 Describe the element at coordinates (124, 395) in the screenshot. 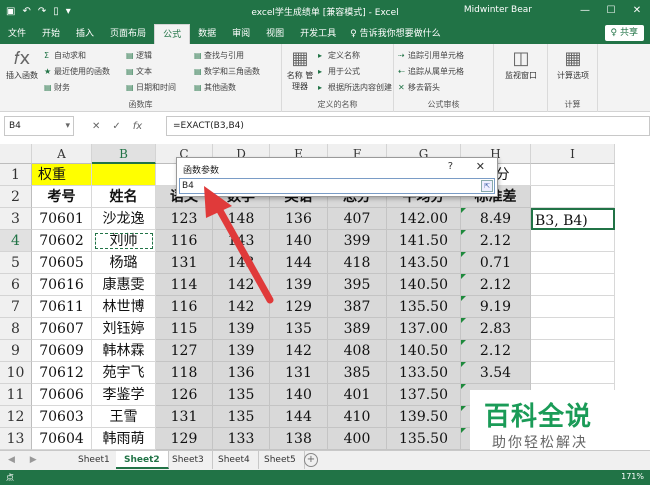

I see `cell-b11: 李鉴学` at that location.